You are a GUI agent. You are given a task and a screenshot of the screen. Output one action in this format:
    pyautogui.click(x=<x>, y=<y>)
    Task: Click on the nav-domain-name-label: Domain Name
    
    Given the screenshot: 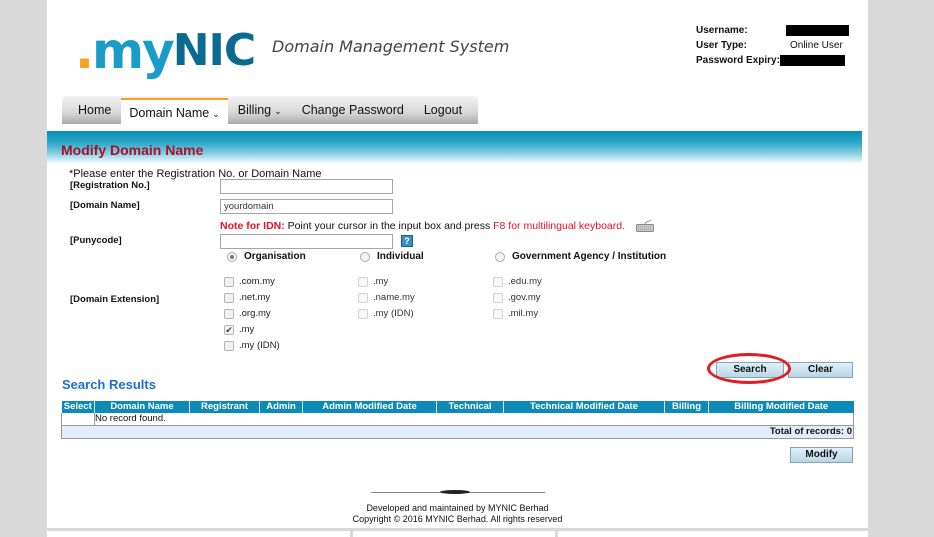 What is the action you would take?
    pyautogui.click(x=169, y=113)
    